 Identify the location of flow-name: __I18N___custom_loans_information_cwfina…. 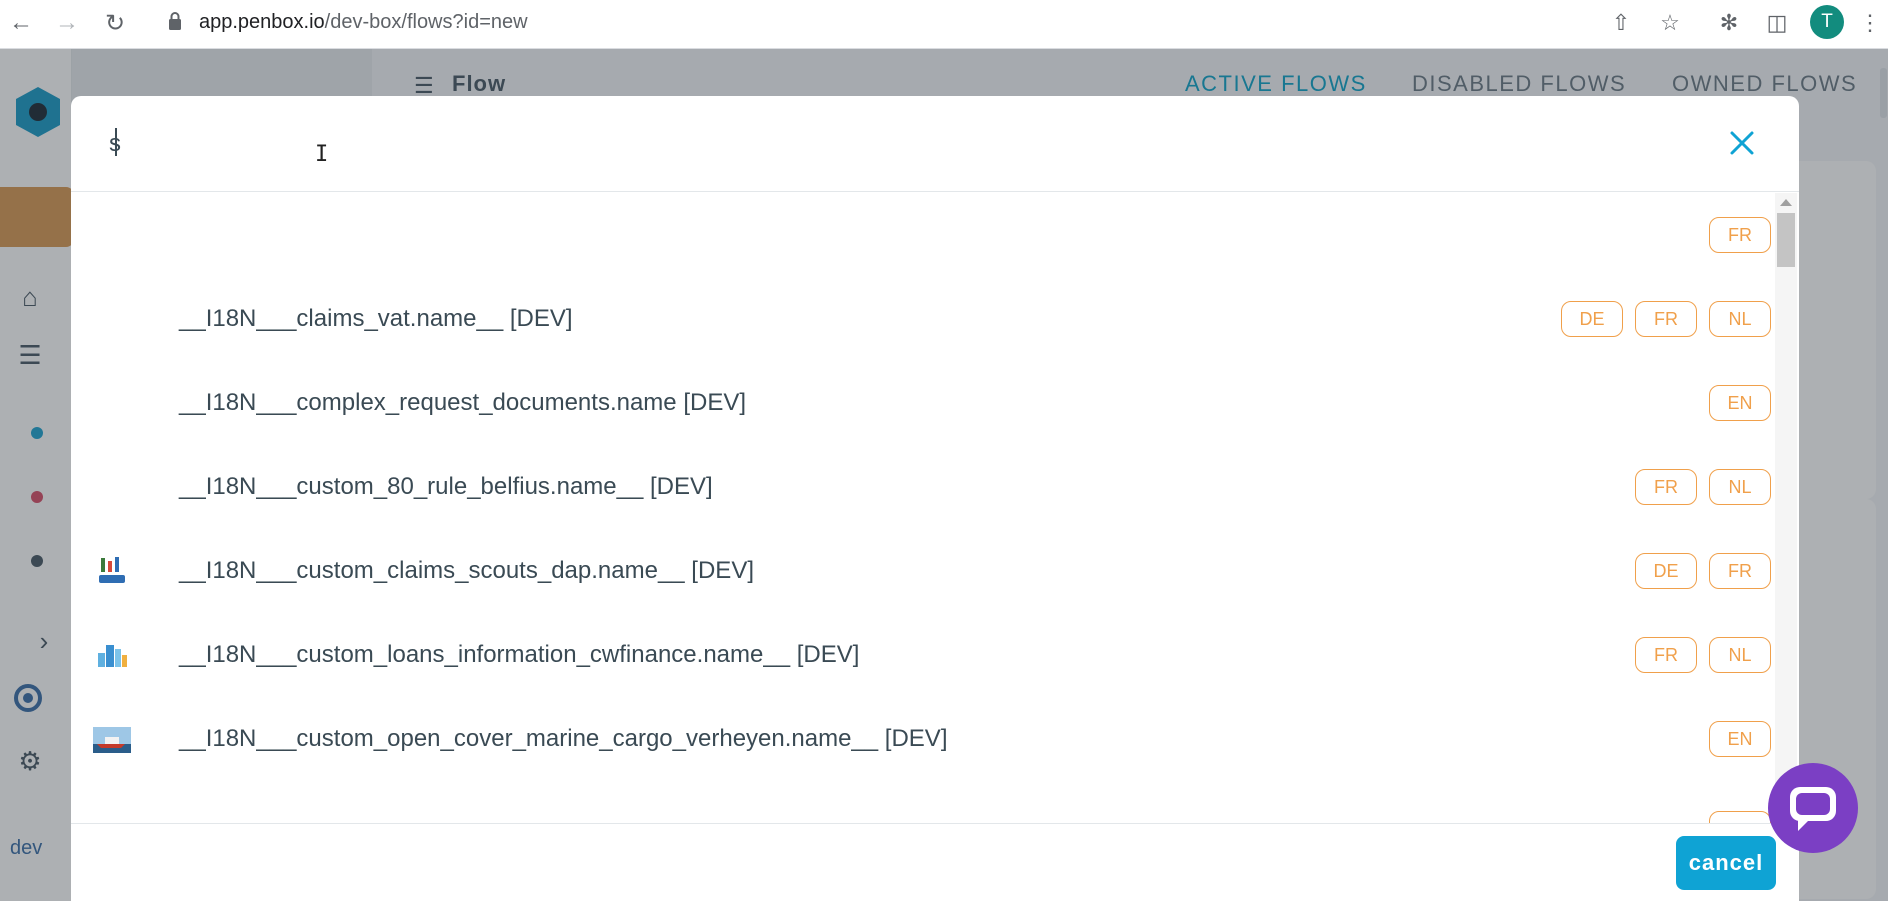
(519, 654).